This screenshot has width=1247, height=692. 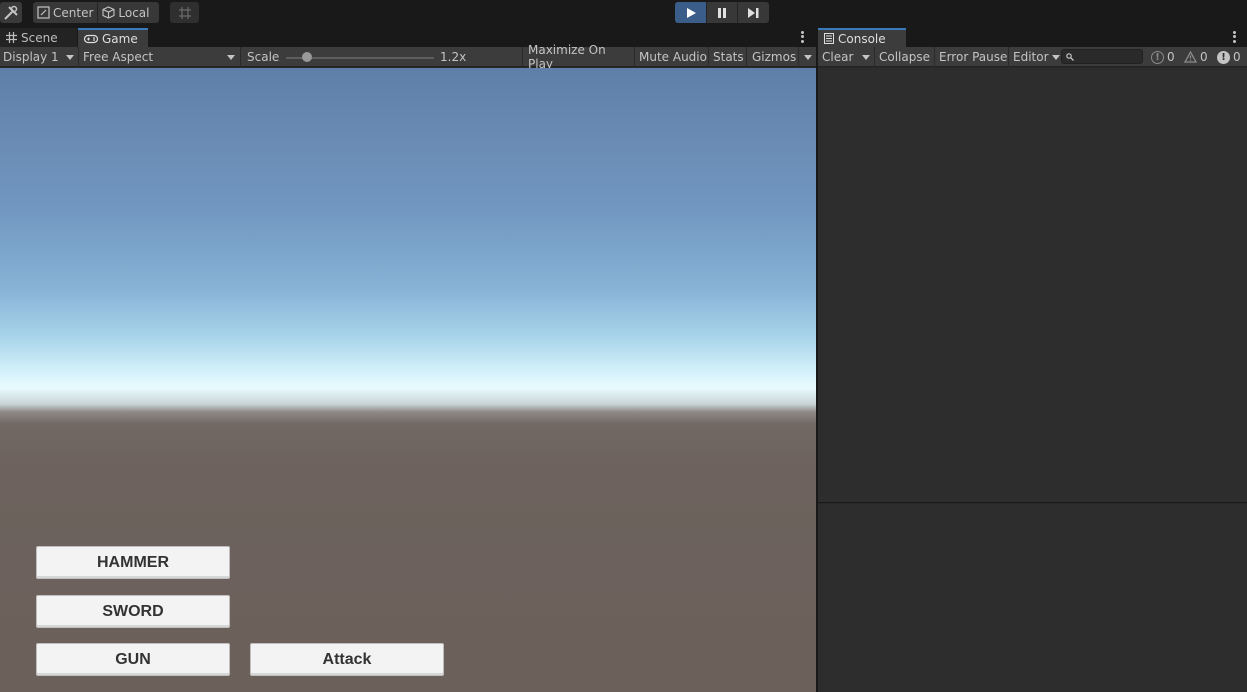 What do you see at coordinates (623, 13) in the screenshot?
I see `main-toolbar: Center Local` at bounding box center [623, 13].